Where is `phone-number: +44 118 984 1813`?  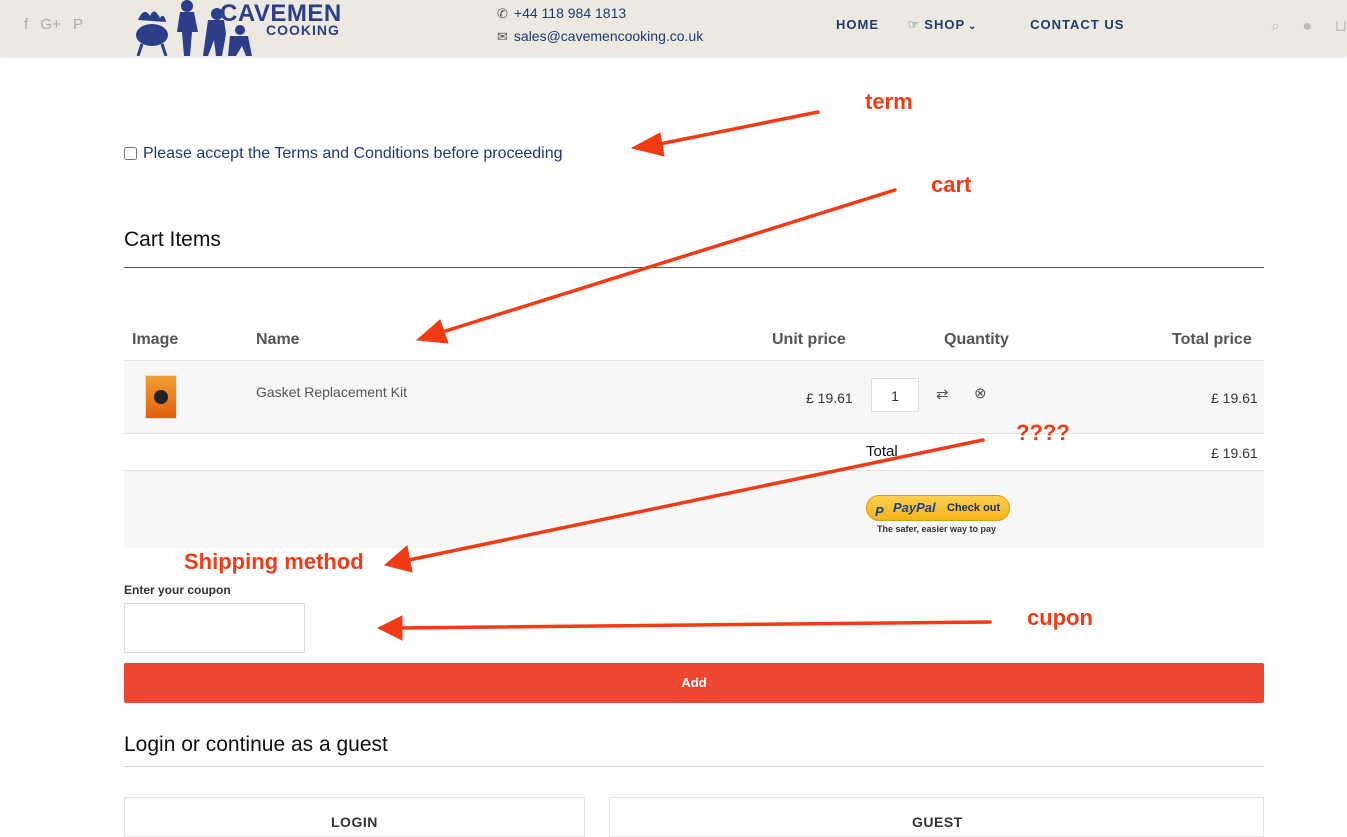 phone-number: +44 118 984 1813 is located at coordinates (570, 13).